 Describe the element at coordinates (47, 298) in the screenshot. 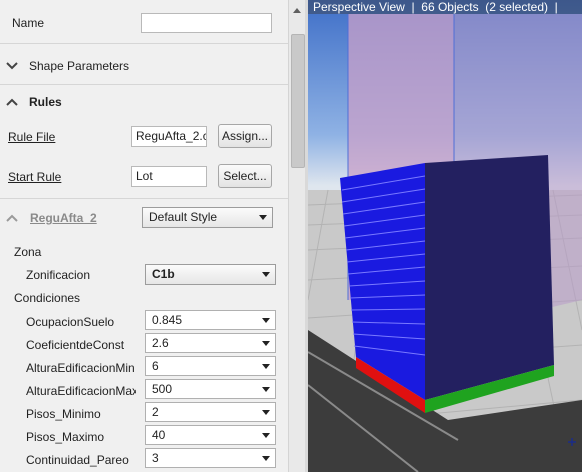

I see `condiciones-group-label: Condiciones` at that location.